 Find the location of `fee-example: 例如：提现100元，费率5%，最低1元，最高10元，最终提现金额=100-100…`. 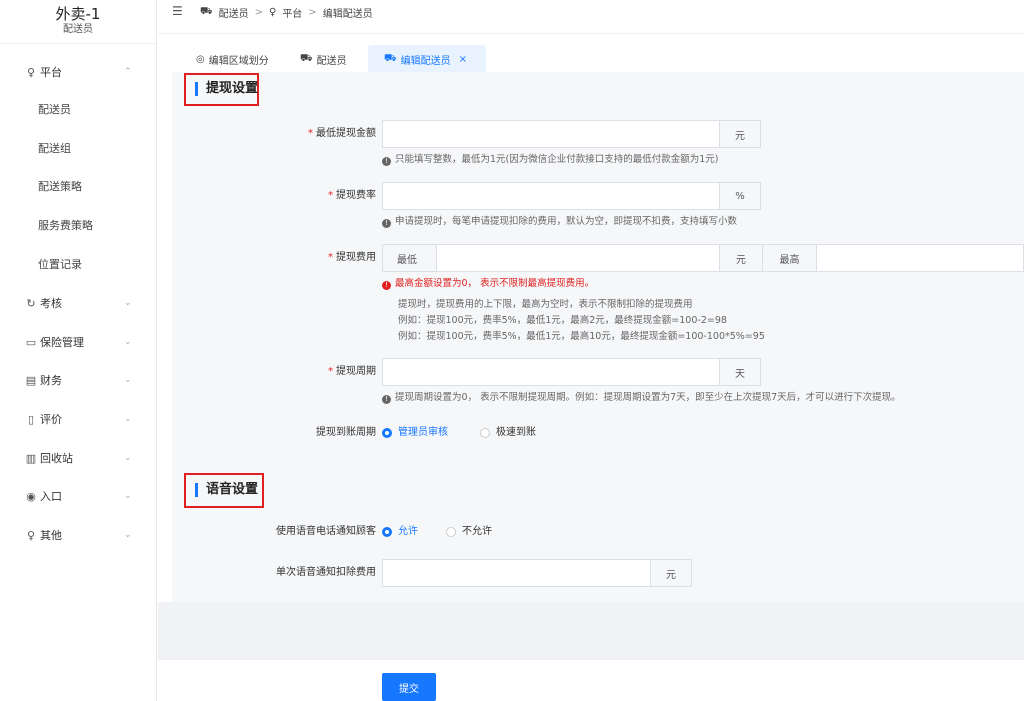

fee-example: 例如：提现100元，费率5%，最低1元，最高10元，最终提现金额=100-100… is located at coordinates (581, 336).